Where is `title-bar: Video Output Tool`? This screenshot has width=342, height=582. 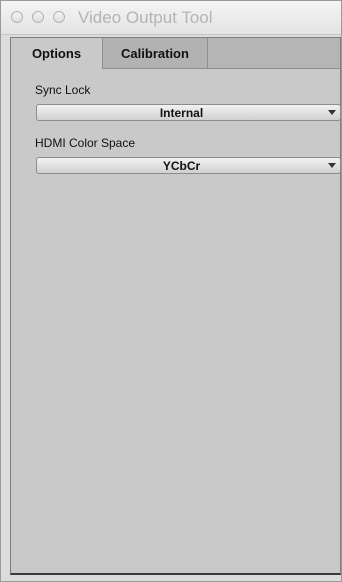
title-bar: Video Output Tool is located at coordinates (171, 18).